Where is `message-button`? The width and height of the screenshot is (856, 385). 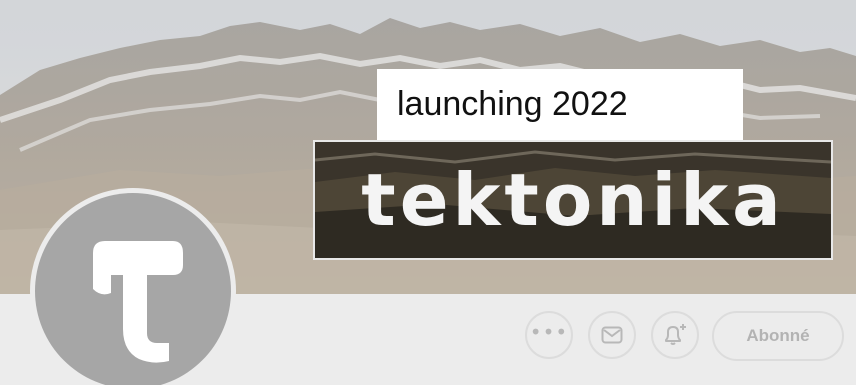
message-button is located at coordinates (612, 335).